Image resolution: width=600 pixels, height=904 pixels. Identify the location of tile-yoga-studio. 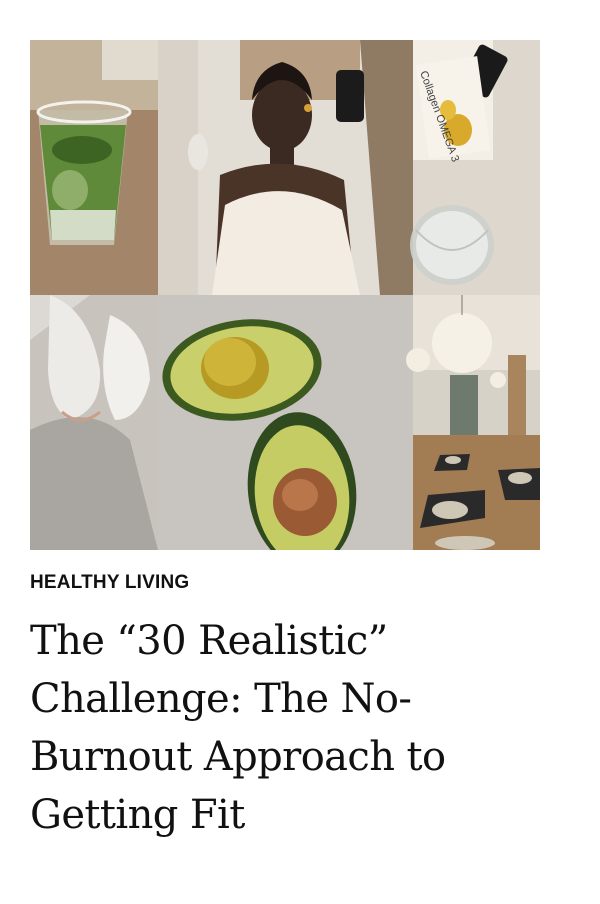
(473, 422).